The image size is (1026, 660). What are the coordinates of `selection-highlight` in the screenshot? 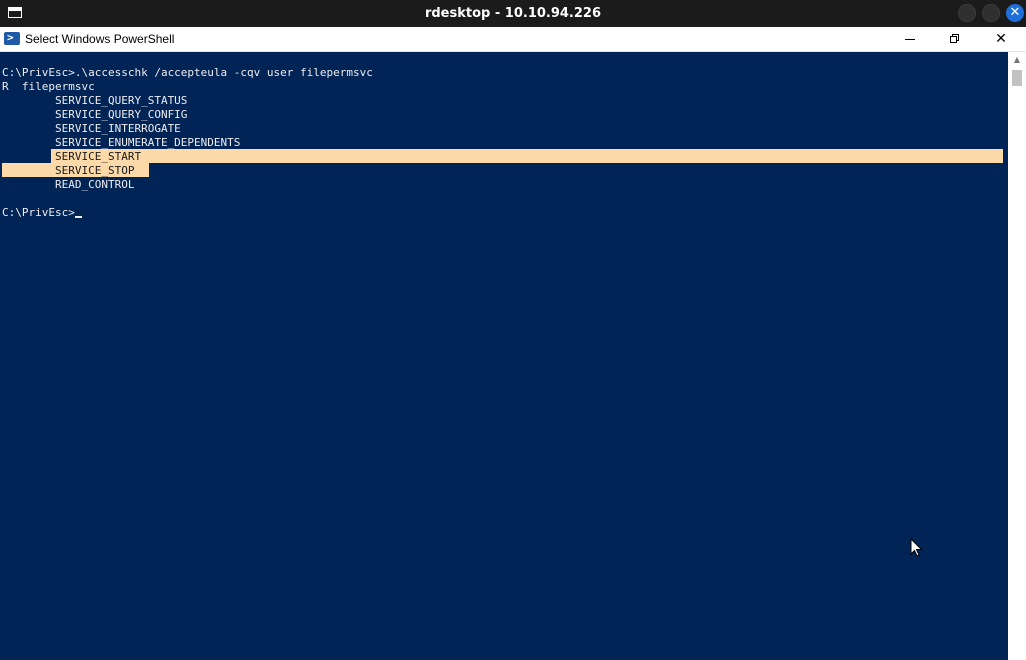 It's located at (527, 156).